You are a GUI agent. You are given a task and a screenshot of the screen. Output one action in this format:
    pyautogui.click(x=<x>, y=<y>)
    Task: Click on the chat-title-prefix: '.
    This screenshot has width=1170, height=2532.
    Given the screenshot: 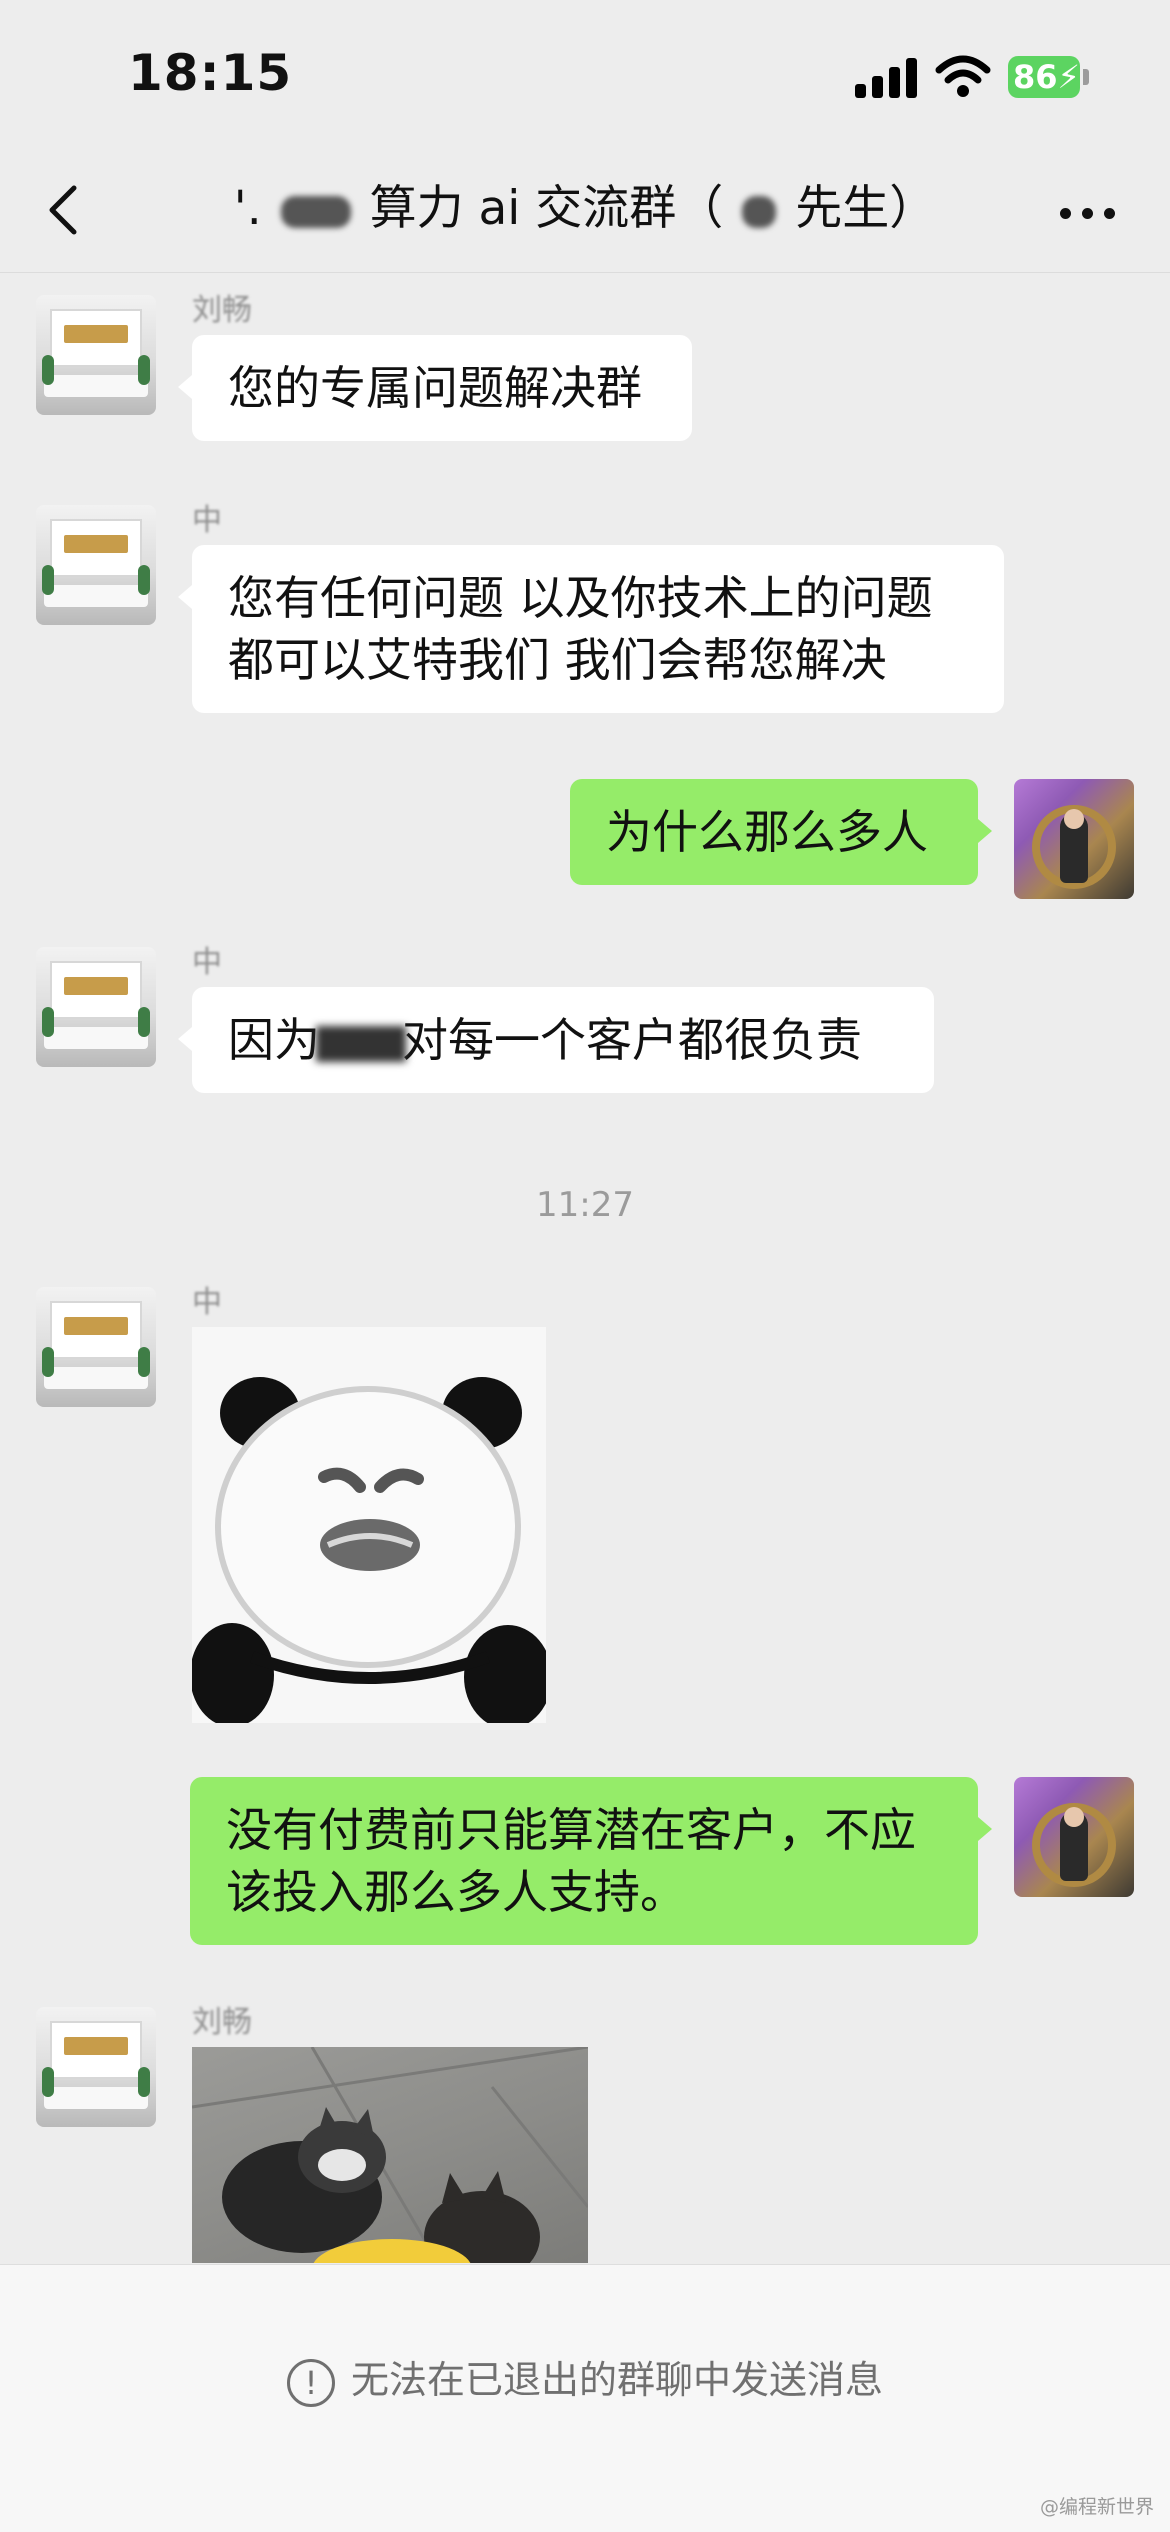 What is the action you would take?
    pyautogui.click(x=247, y=208)
    